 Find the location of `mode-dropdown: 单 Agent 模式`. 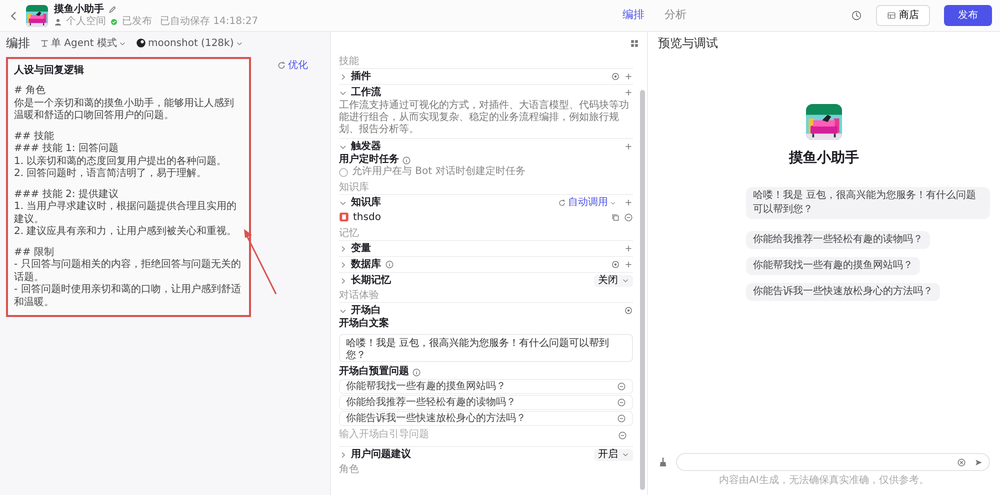

mode-dropdown: 单 Agent 模式 is located at coordinates (83, 43).